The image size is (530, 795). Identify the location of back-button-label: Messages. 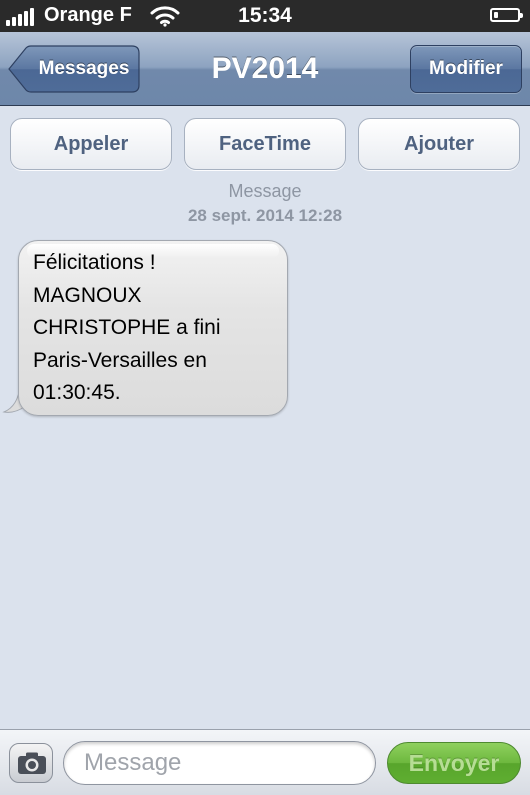
(84, 68).